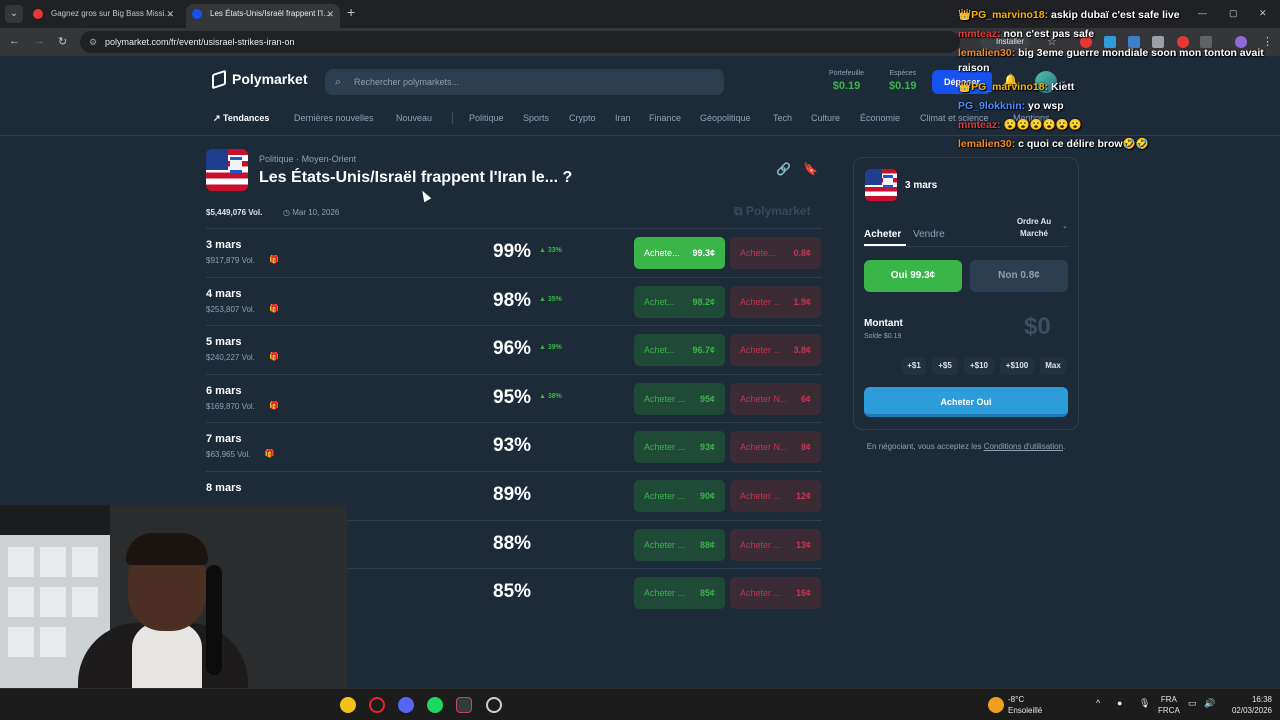 This screenshot has height=720, width=1280. Describe the element at coordinates (1202, 13) in the screenshot. I see `minimize-icon: —` at that location.